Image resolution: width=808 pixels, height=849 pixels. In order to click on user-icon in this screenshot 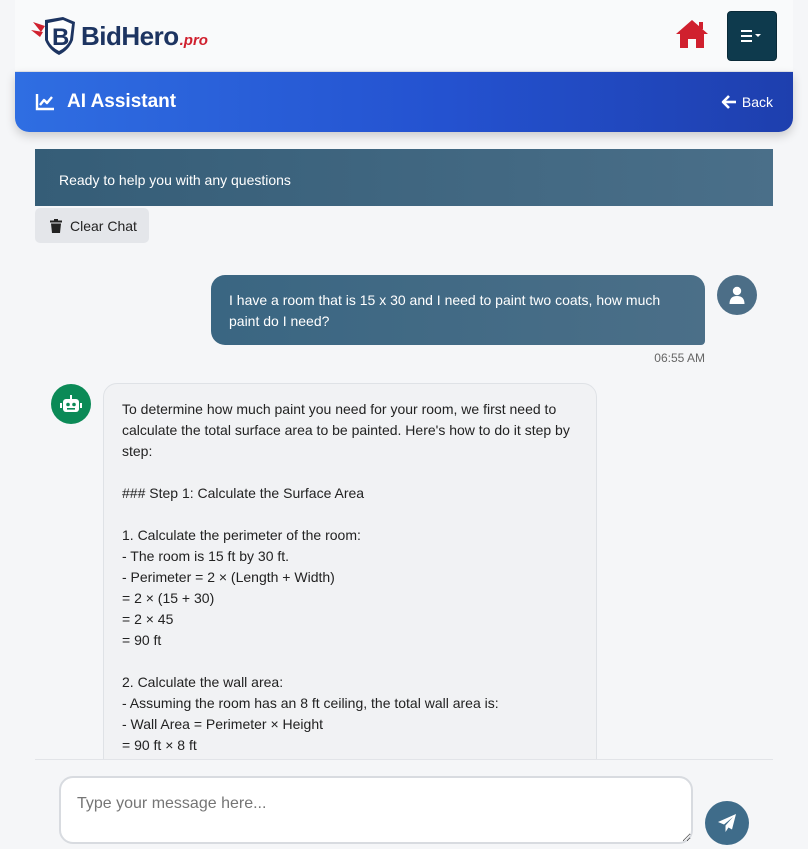, I will do `click(737, 295)`.